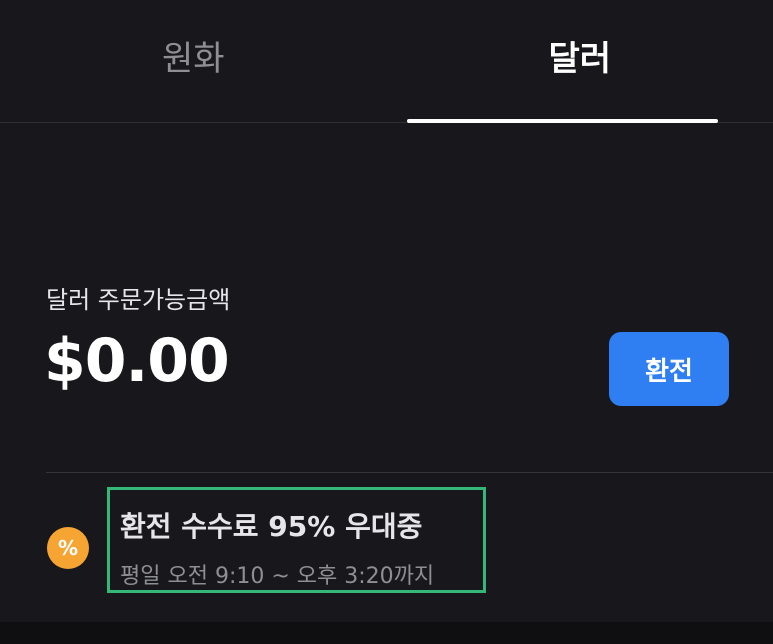  What do you see at coordinates (271, 526) in the screenshot?
I see `promo-title: 환전 수수료 95% 우대중` at bounding box center [271, 526].